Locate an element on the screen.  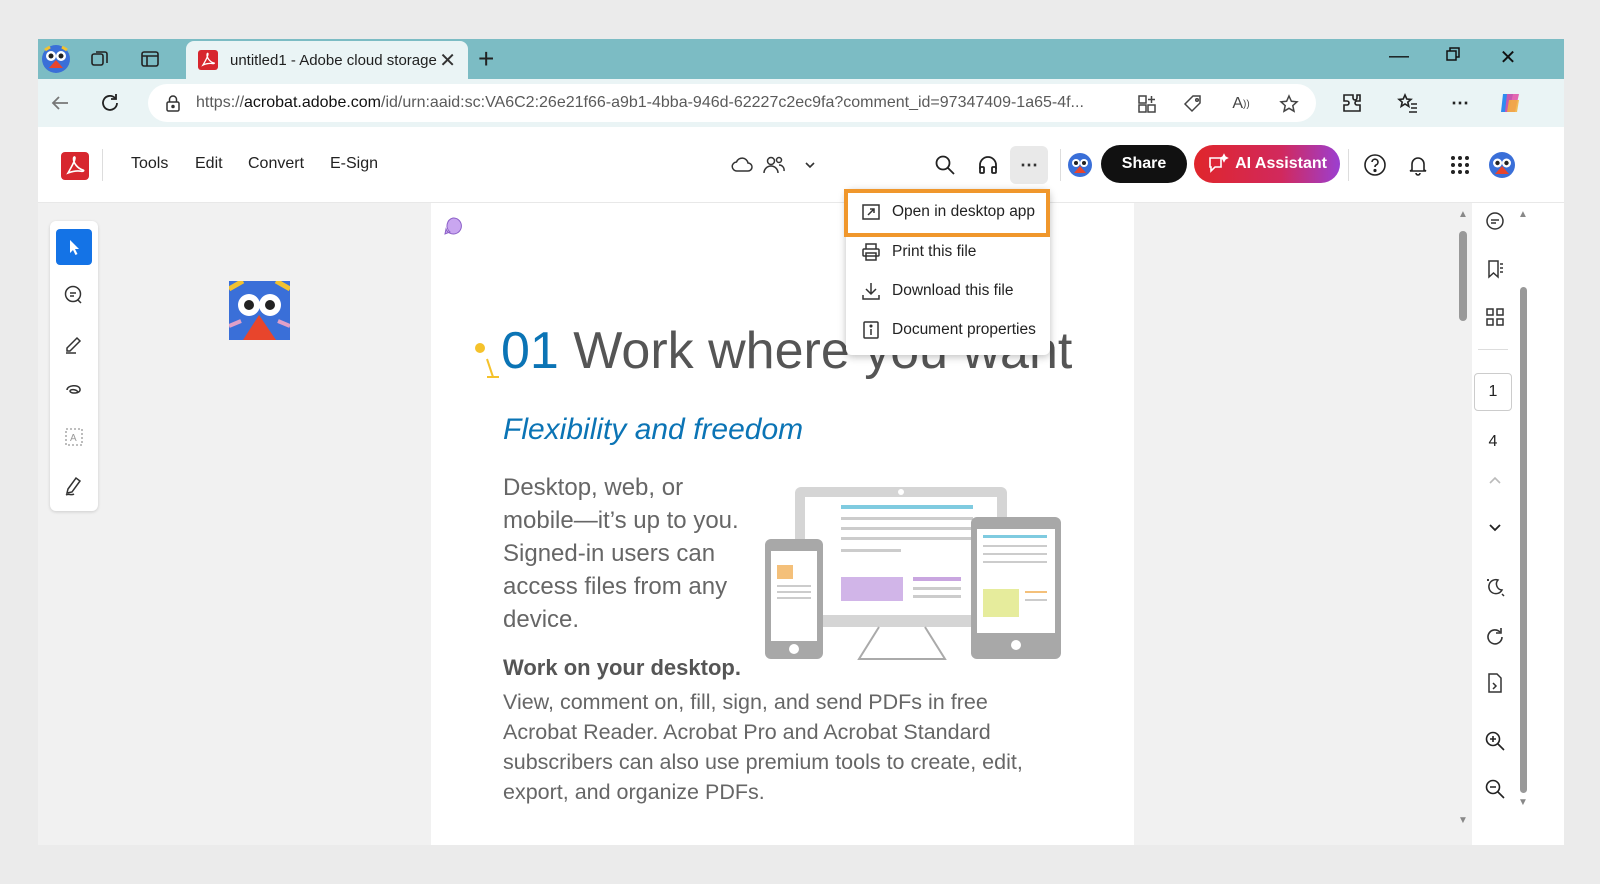
workspaces-icon is located at coordinates (100, 59).